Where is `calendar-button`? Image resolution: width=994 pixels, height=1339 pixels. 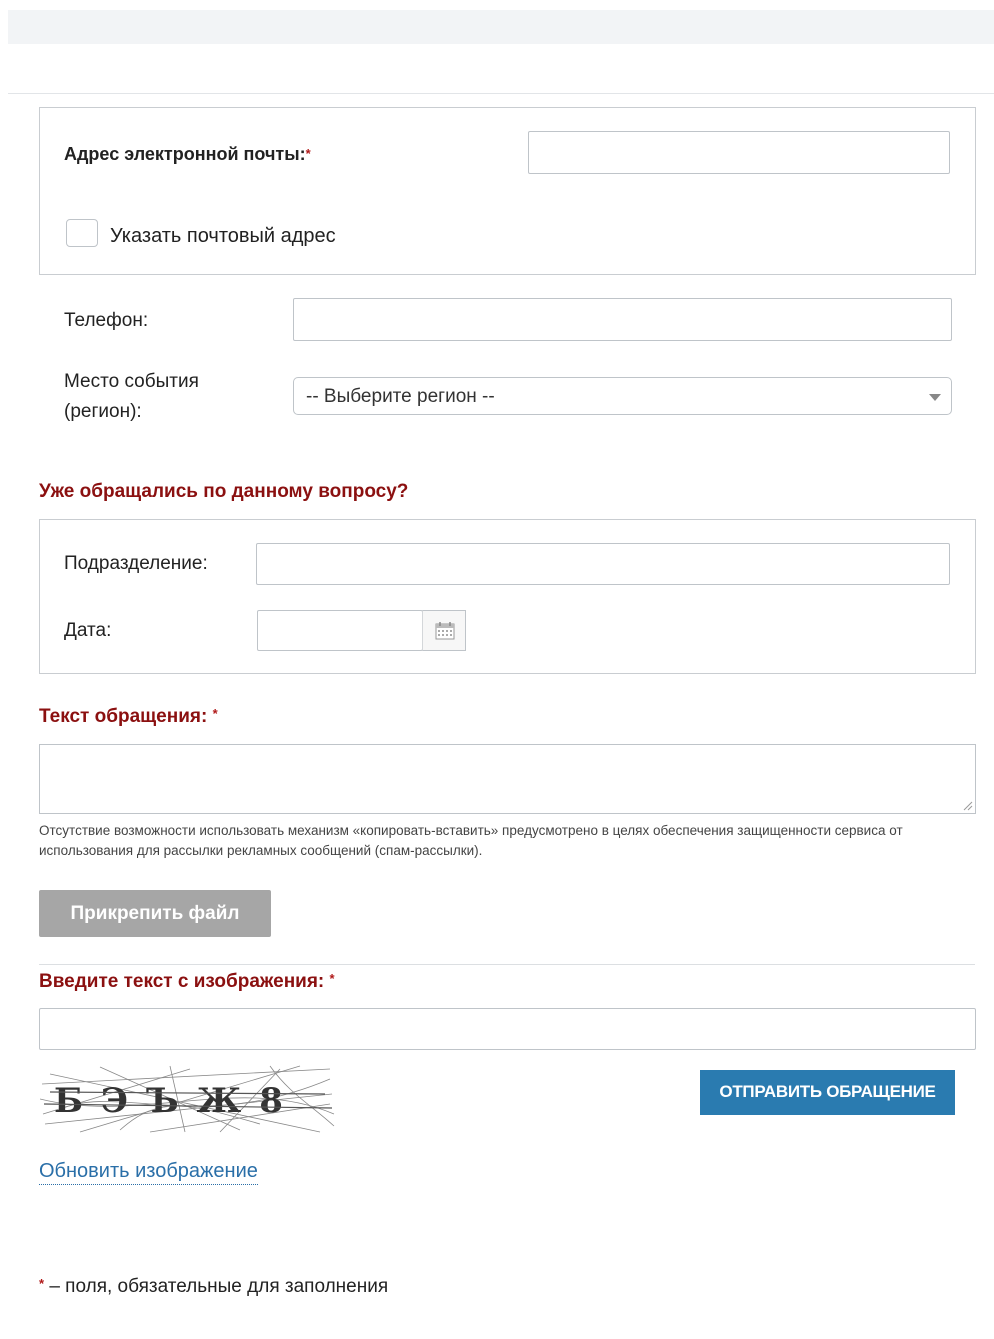
calendar-button is located at coordinates (444, 630).